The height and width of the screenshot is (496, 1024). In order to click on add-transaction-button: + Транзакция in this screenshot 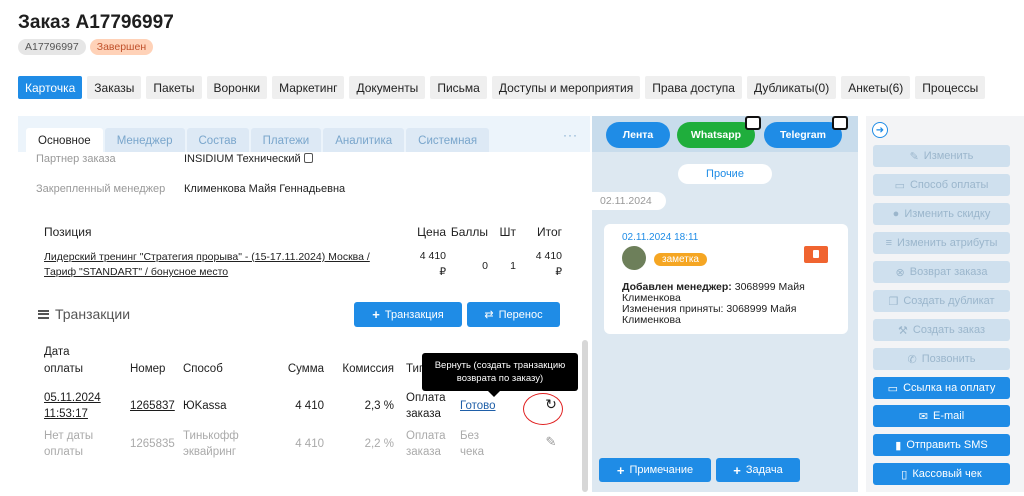, I will do `click(408, 314)`.